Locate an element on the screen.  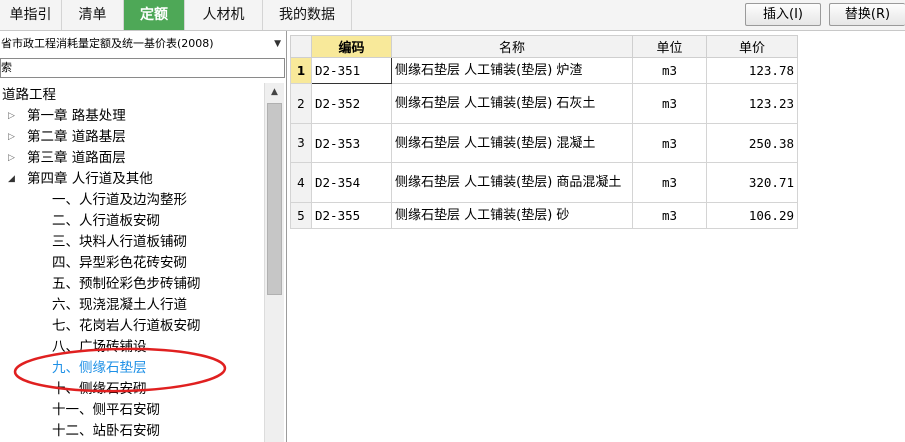
tree-section: 五、预制砼彩色步砖铺砌 is located at coordinates (126, 284).